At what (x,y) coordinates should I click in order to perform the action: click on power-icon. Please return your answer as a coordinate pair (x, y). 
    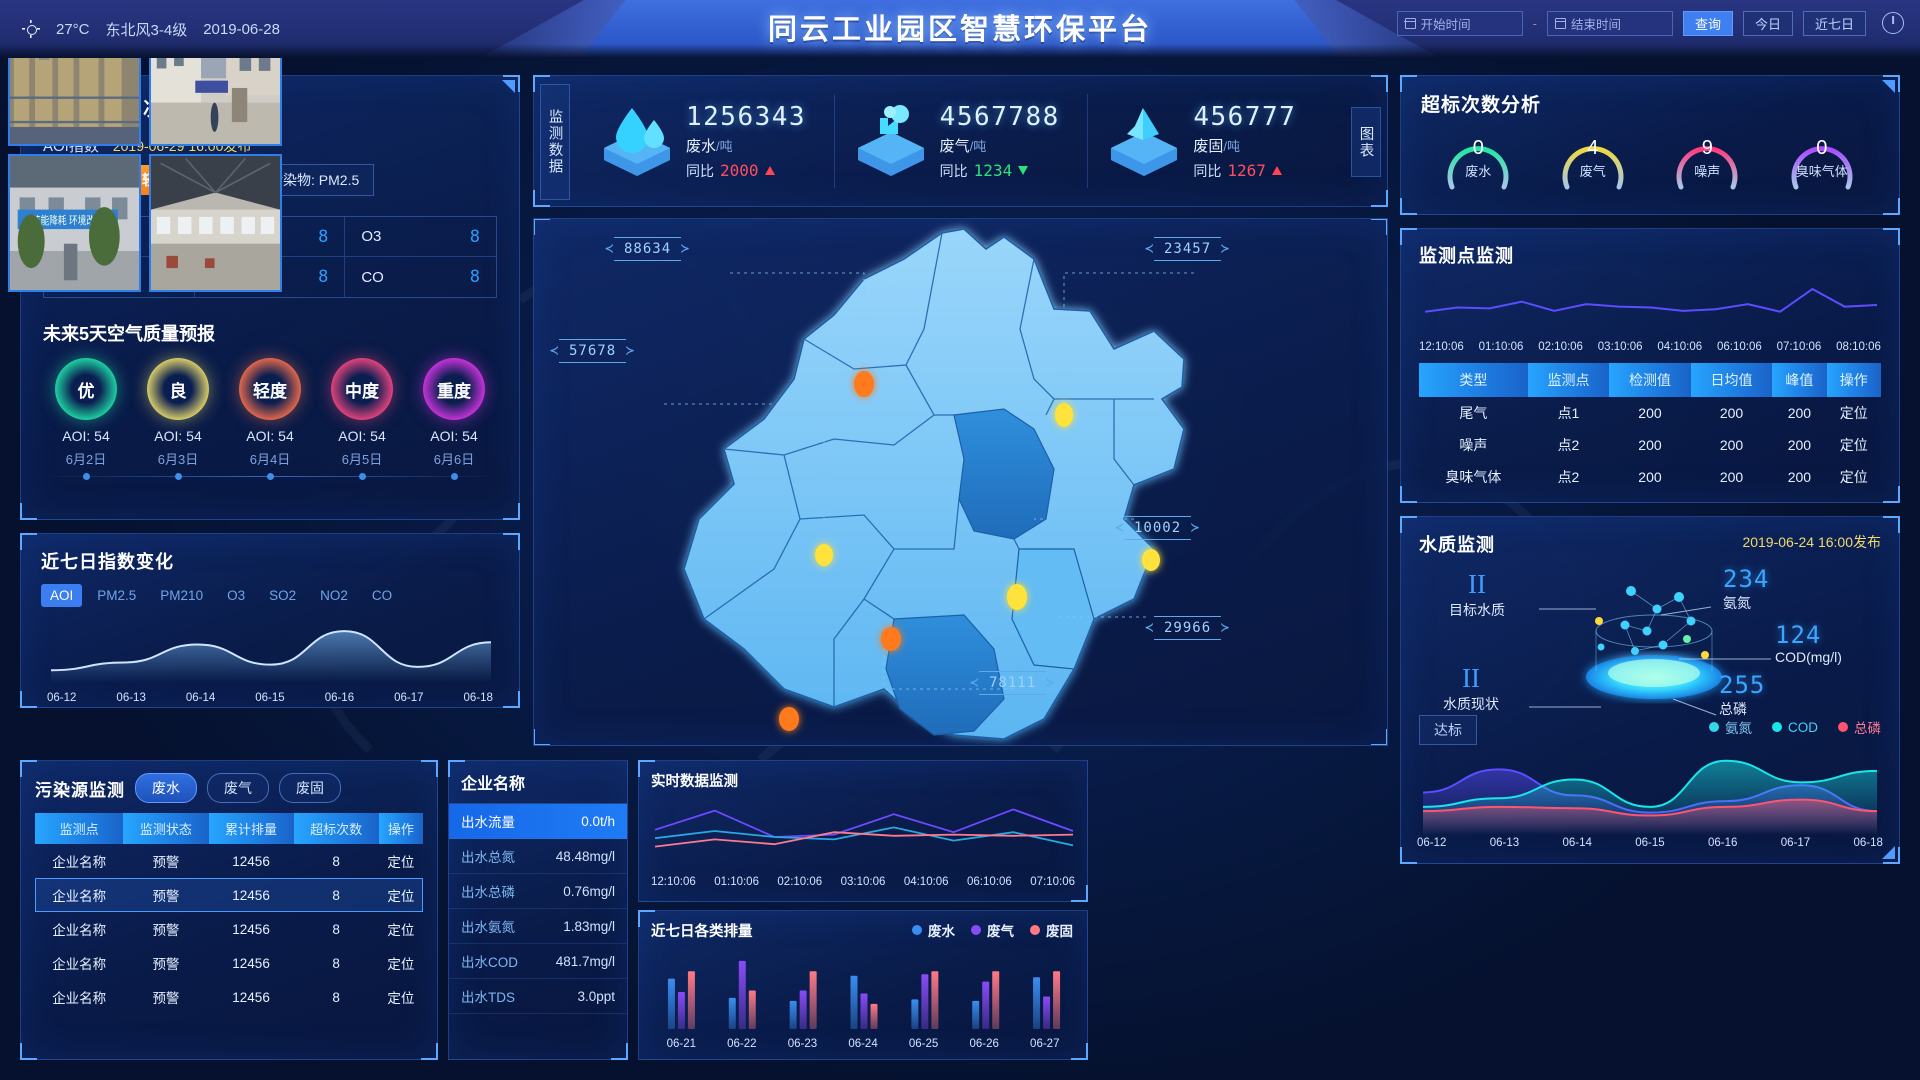
    Looking at the image, I should click on (1893, 23).